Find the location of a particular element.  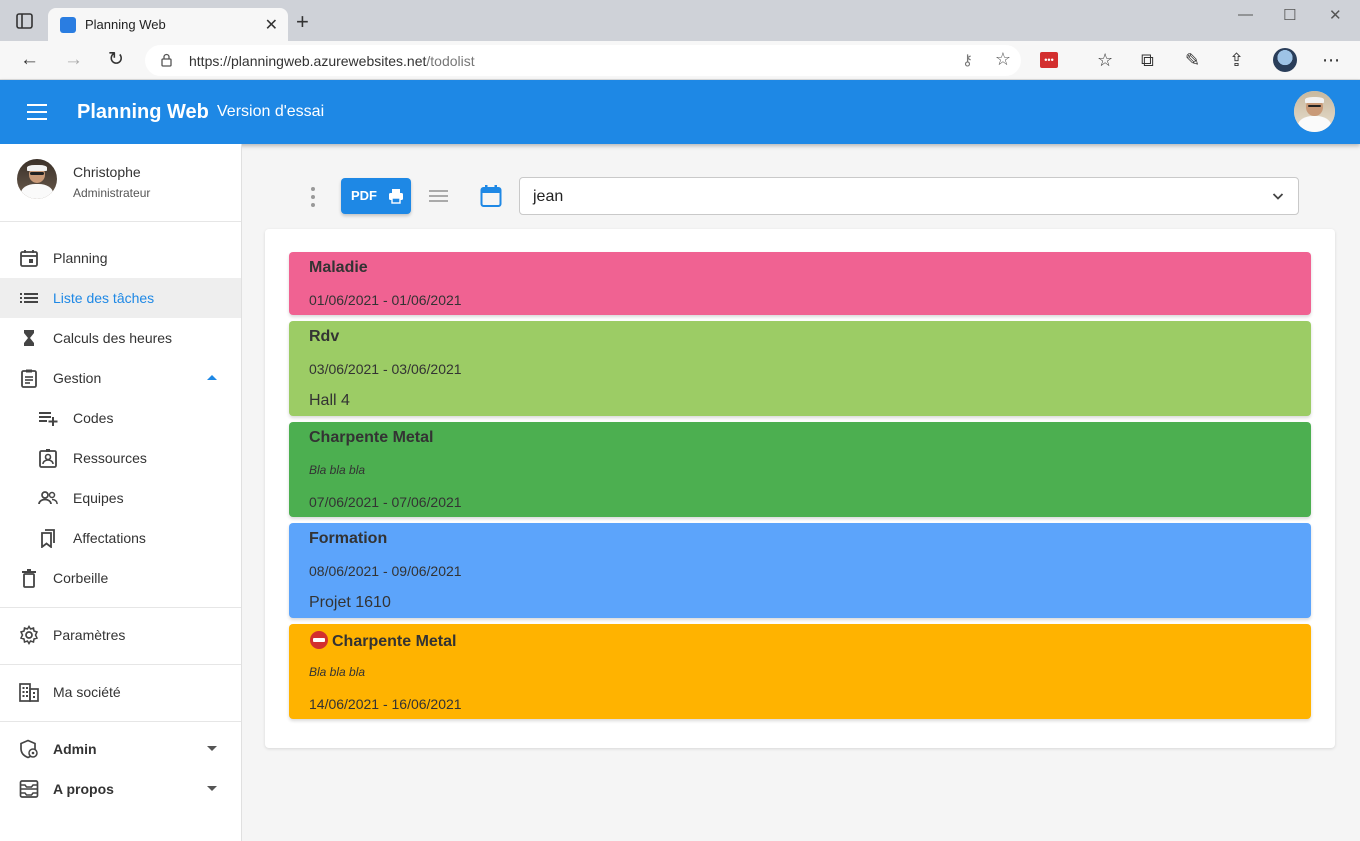

people-icon is located at coordinates (48, 498).